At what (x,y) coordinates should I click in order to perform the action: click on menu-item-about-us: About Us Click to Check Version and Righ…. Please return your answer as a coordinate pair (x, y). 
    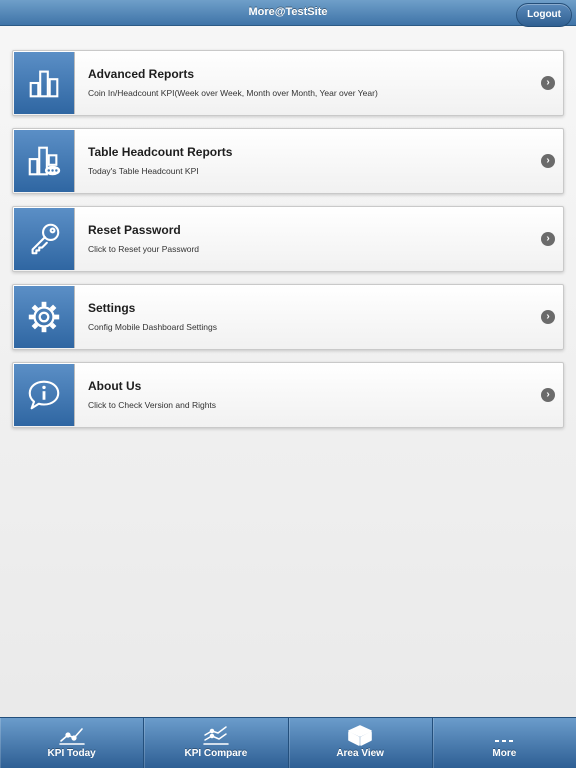
    Looking at the image, I should click on (288, 395).